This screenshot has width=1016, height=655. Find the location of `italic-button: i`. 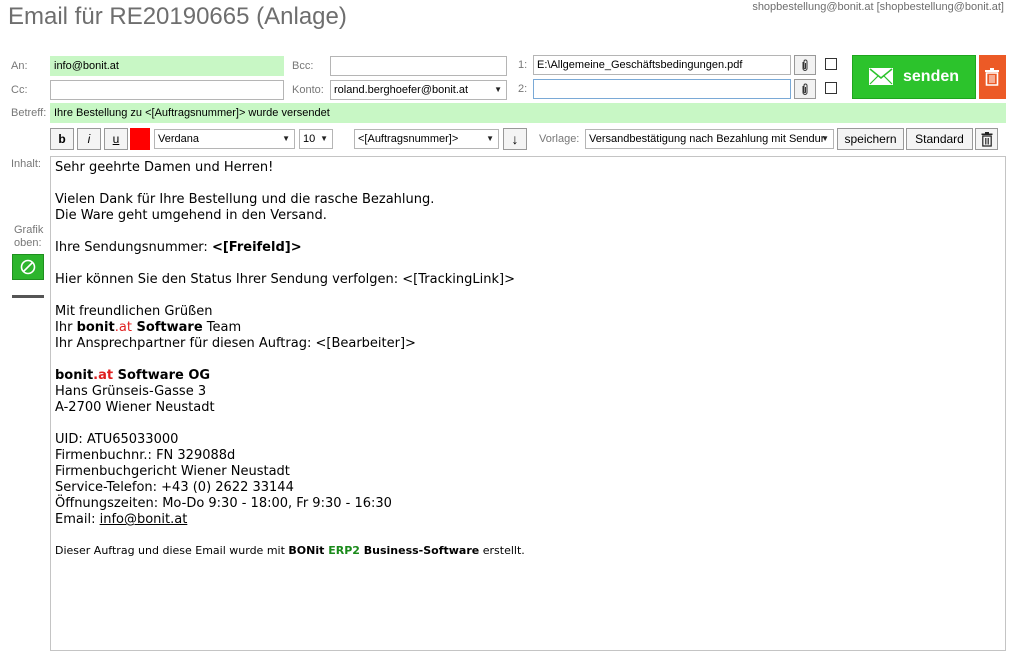

italic-button: i is located at coordinates (89, 139).